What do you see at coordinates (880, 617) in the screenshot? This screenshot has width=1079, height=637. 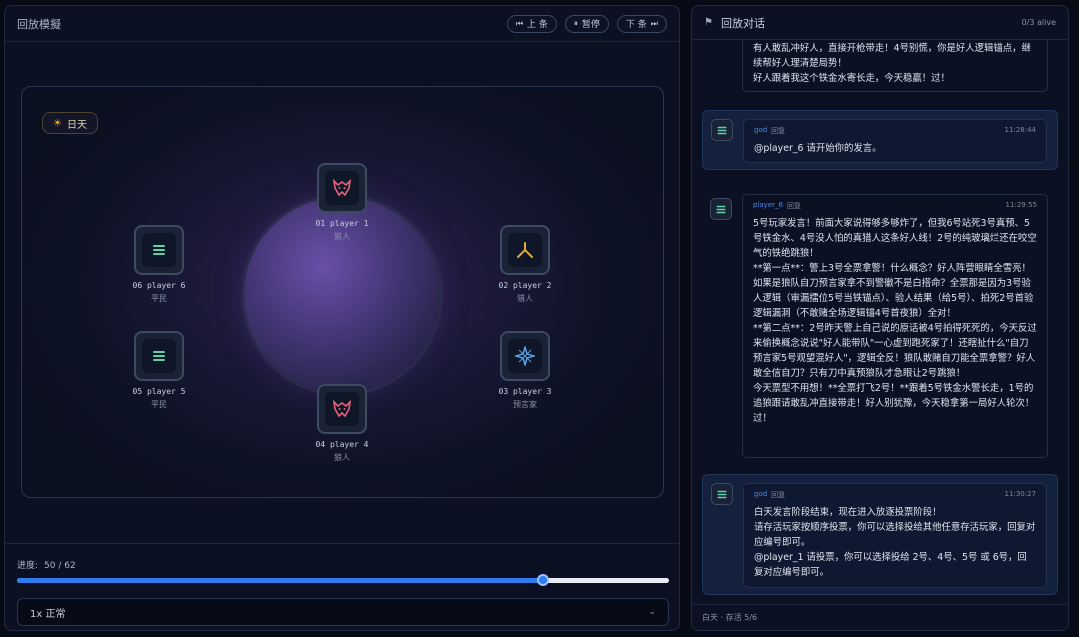 I see `chat-footer: 白天 · 存活 5/6` at bounding box center [880, 617].